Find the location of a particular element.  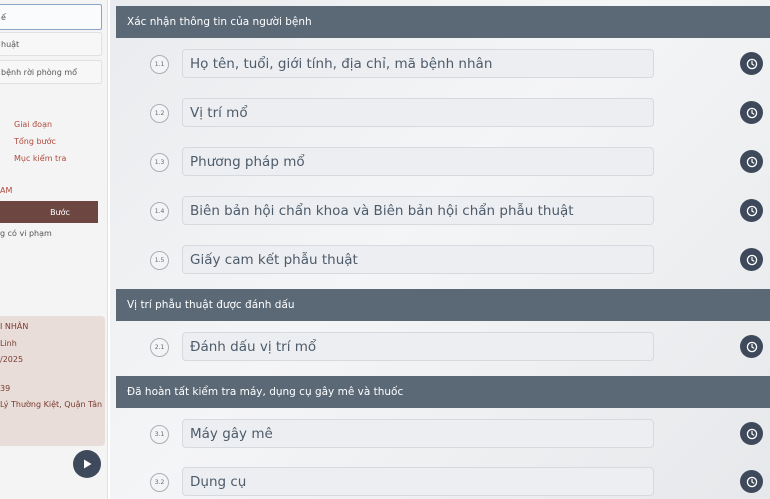

item-number: 1.3 is located at coordinates (159, 162).